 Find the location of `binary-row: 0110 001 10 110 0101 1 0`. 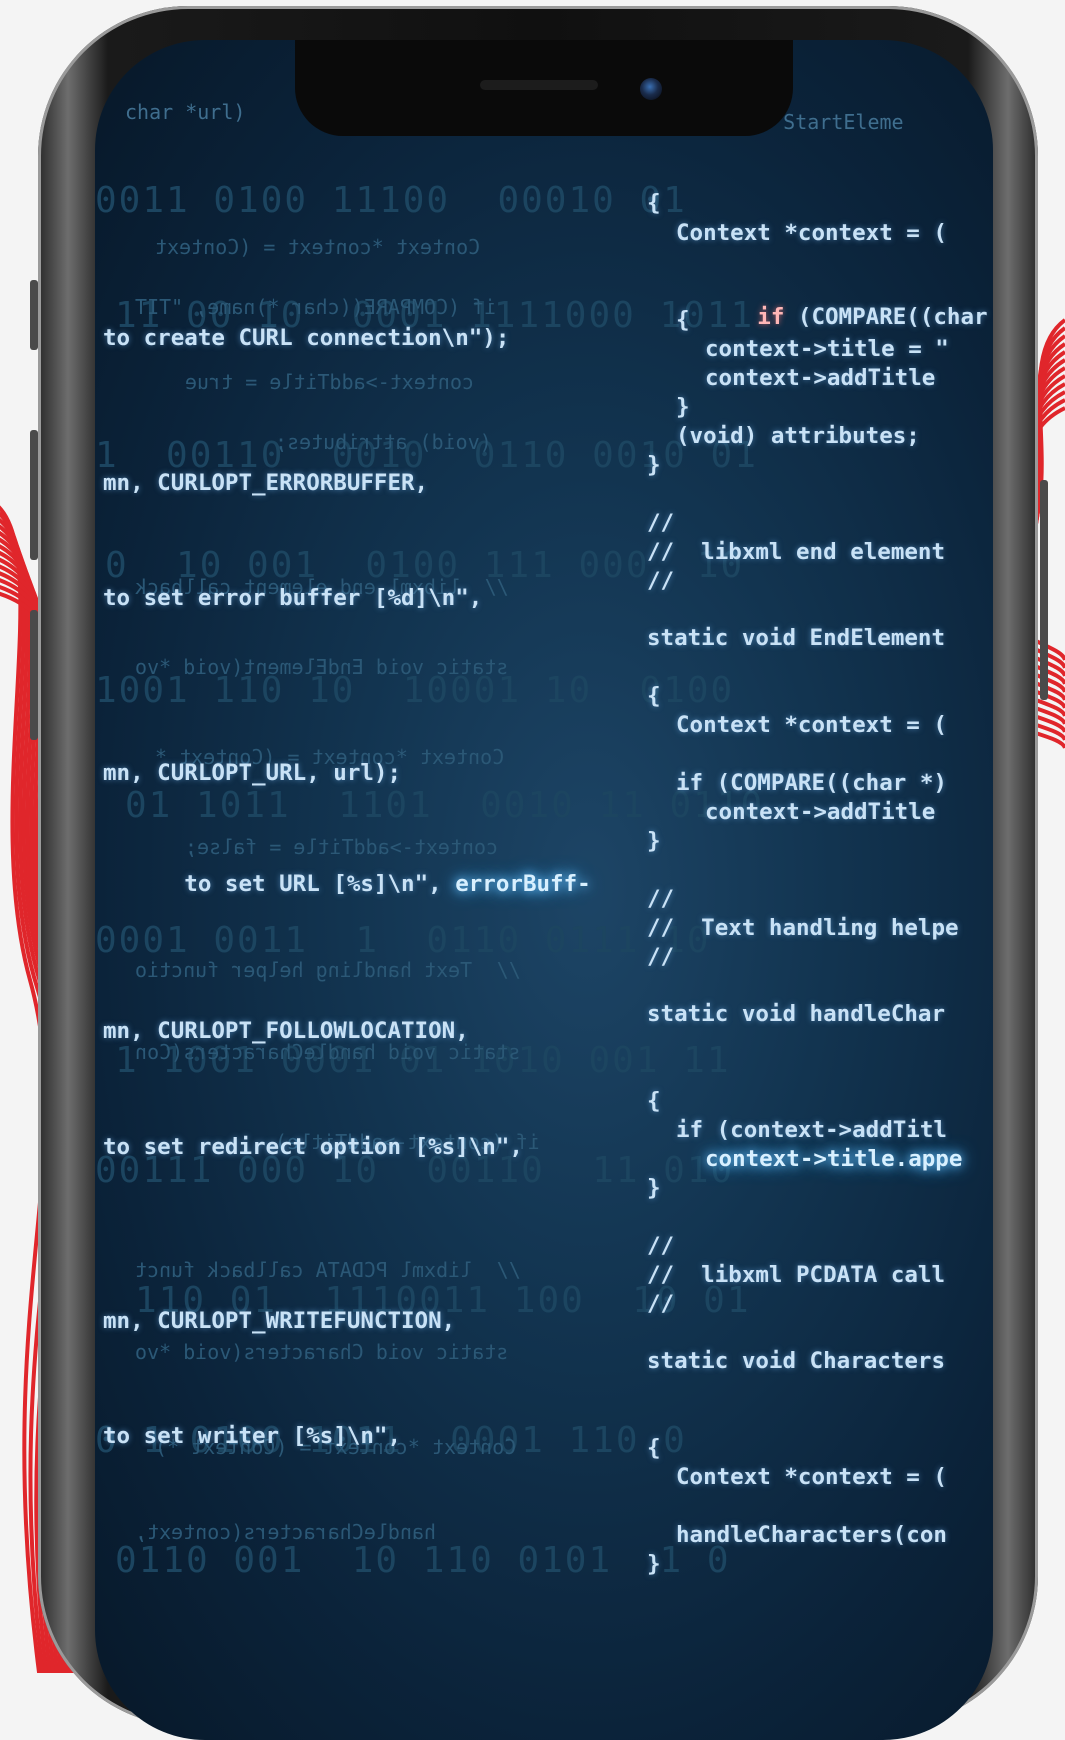

binary-row: 0110 001 10 110 0101 1 0 is located at coordinates (423, 1560).